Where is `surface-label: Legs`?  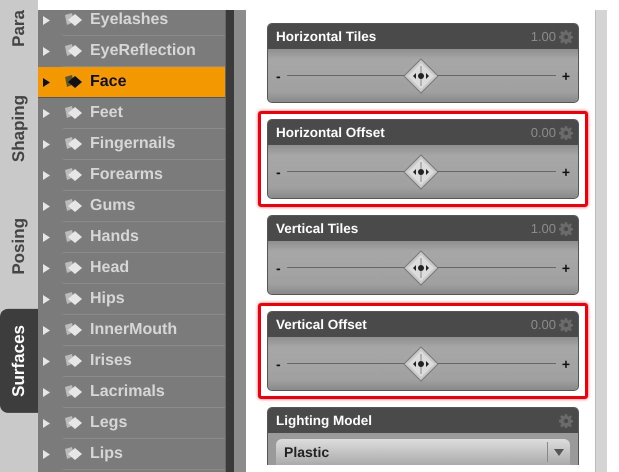 surface-label: Legs is located at coordinates (109, 423).